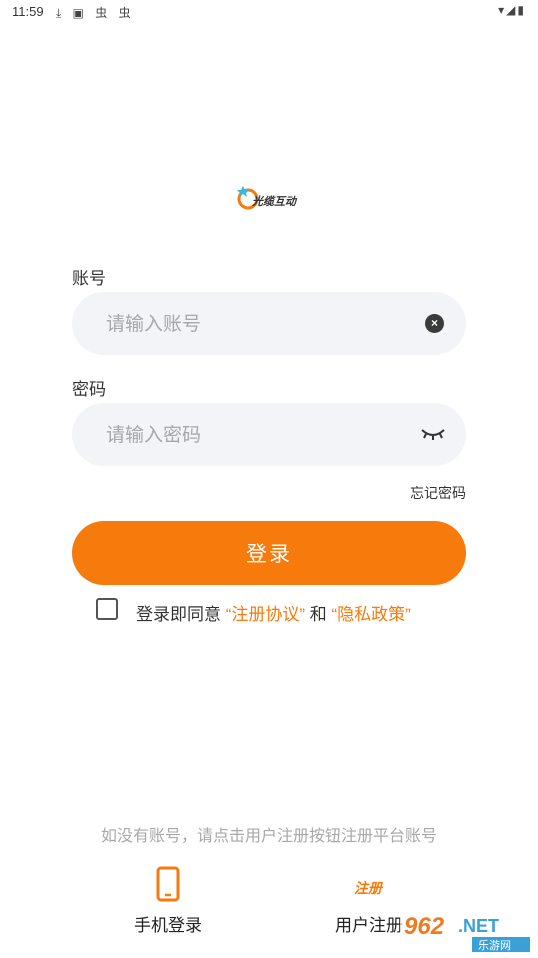  Describe the element at coordinates (369, 923) in the screenshot. I see `user-register-button: 用户注册` at that location.